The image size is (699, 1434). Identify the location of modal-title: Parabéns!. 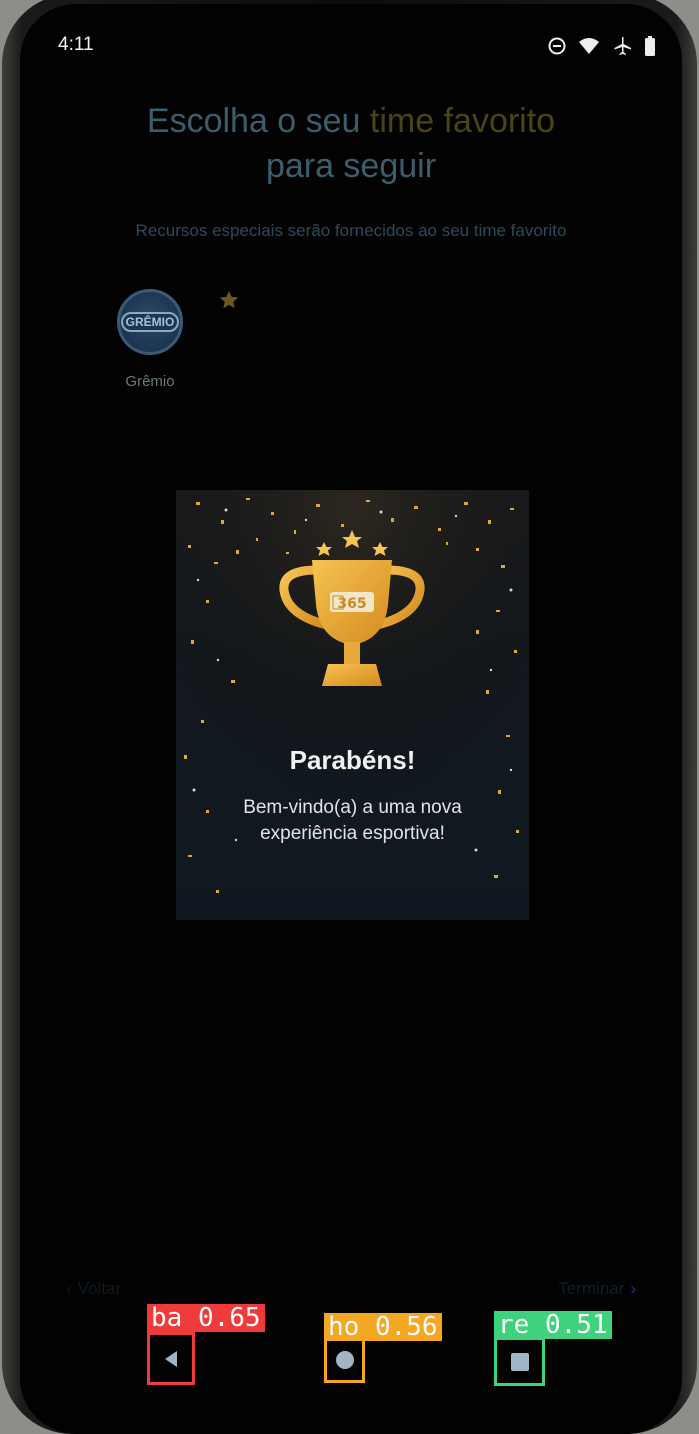
(352, 760).